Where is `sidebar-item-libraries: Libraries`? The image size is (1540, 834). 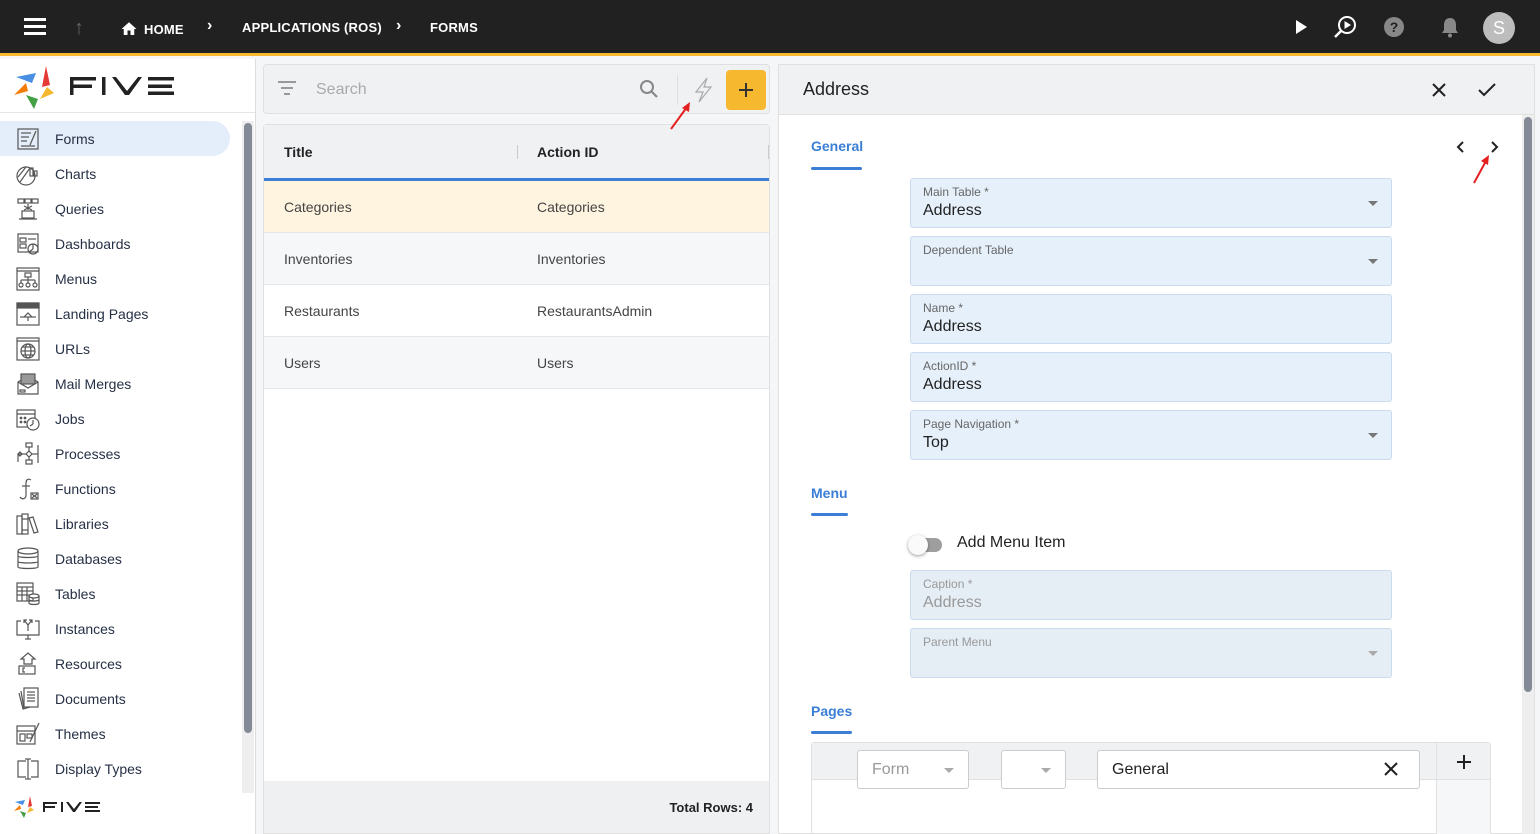
sidebar-item-libraries: Libraries is located at coordinates (121, 523).